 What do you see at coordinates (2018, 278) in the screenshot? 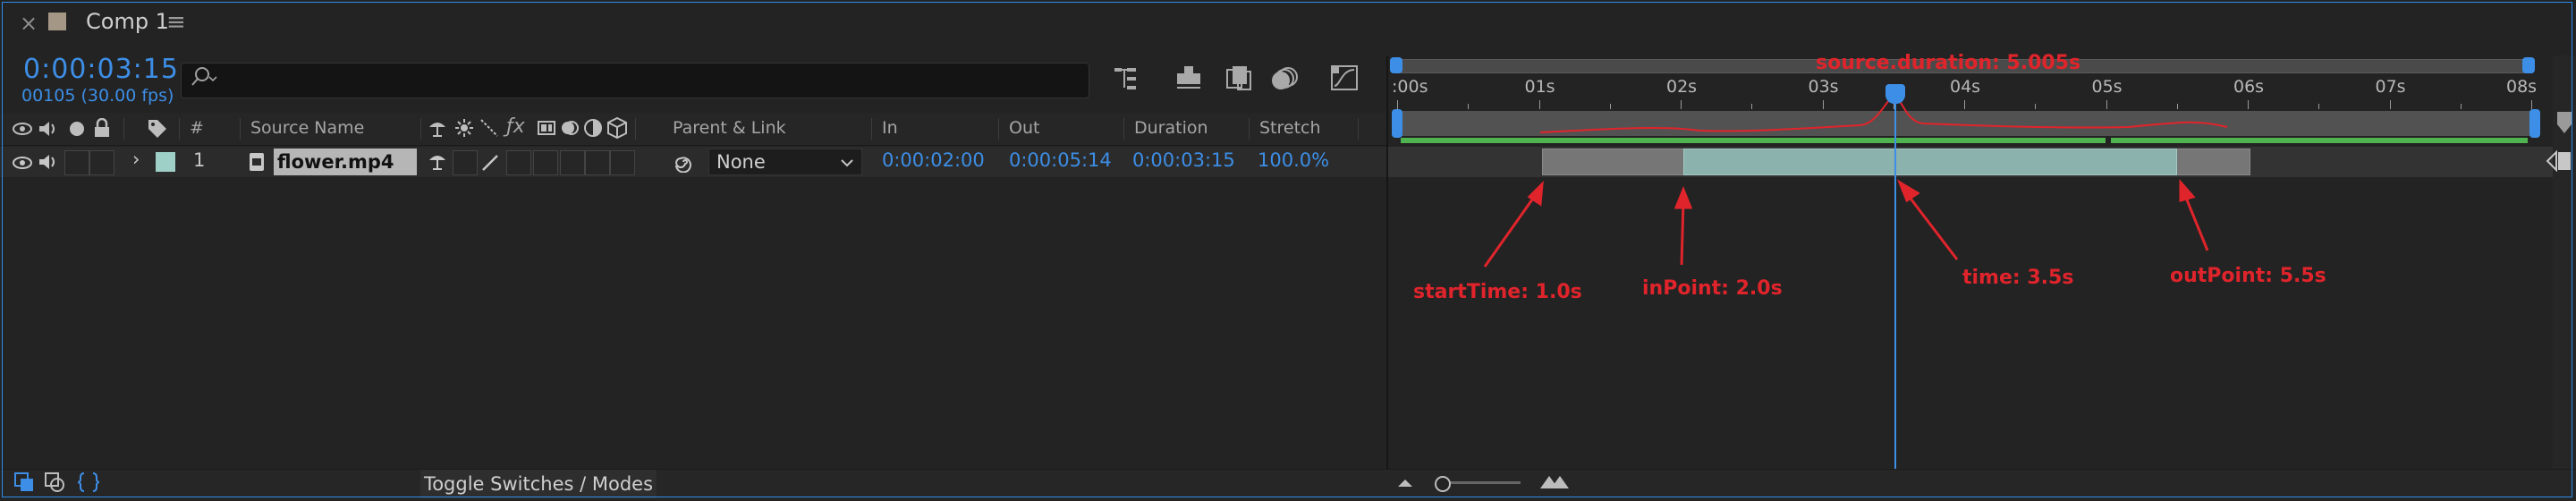
I see `annotation-time: time: 3.5s` at bounding box center [2018, 278].